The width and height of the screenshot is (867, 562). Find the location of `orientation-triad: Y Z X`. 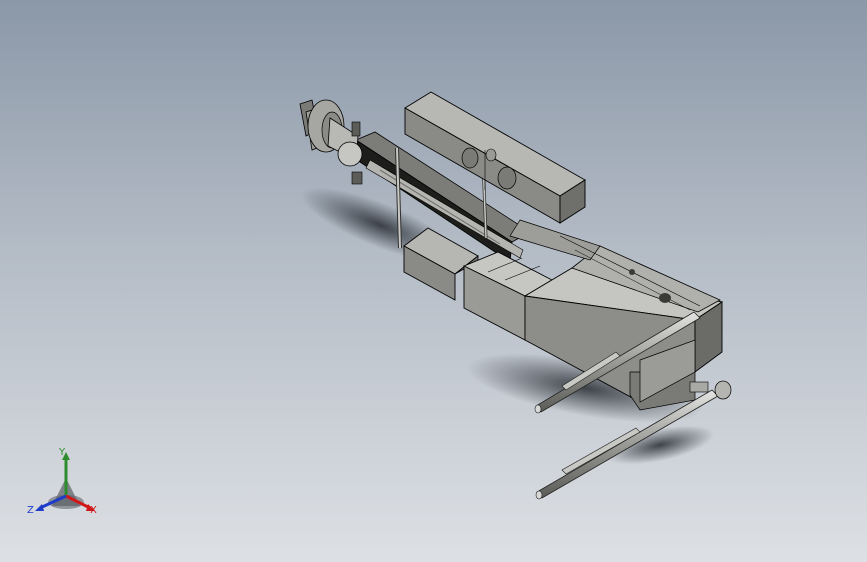

orientation-triad: Y Z X is located at coordinates (66, 484).